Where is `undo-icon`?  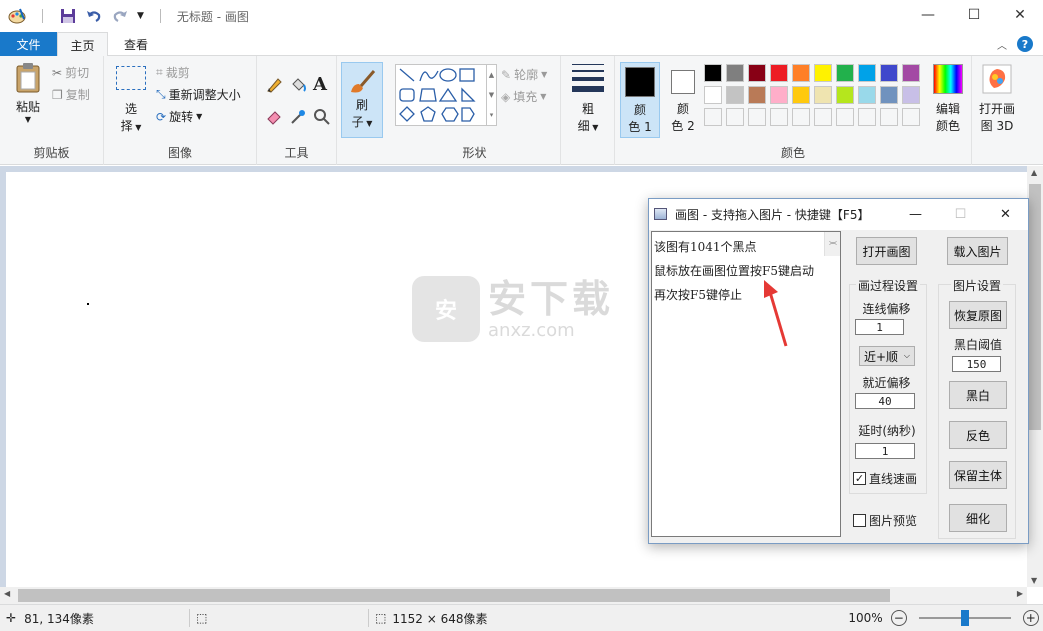 undo-icon is located at coordinates (94, 16).